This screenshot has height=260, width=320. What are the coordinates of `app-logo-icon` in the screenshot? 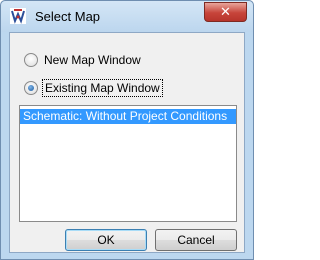 It's located at (18, 16).